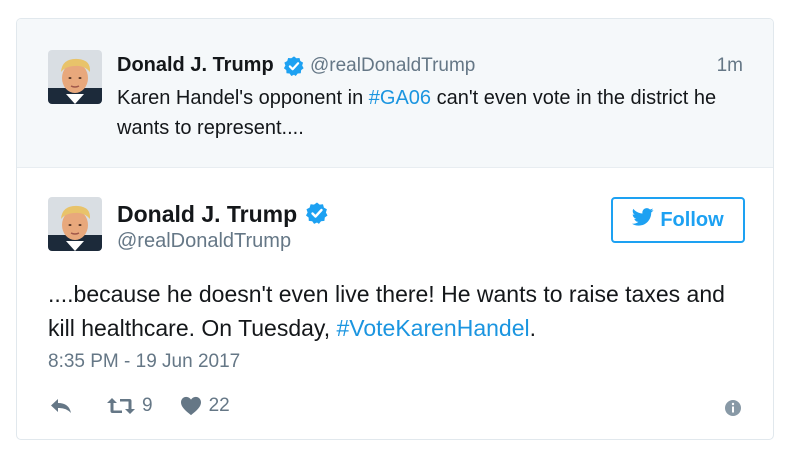 The width and height of the screenshot is (798, 469). Describe the element at coordinates (730, 66) in the screenshot. I see `tweet-timestamp: 1m` at that location.